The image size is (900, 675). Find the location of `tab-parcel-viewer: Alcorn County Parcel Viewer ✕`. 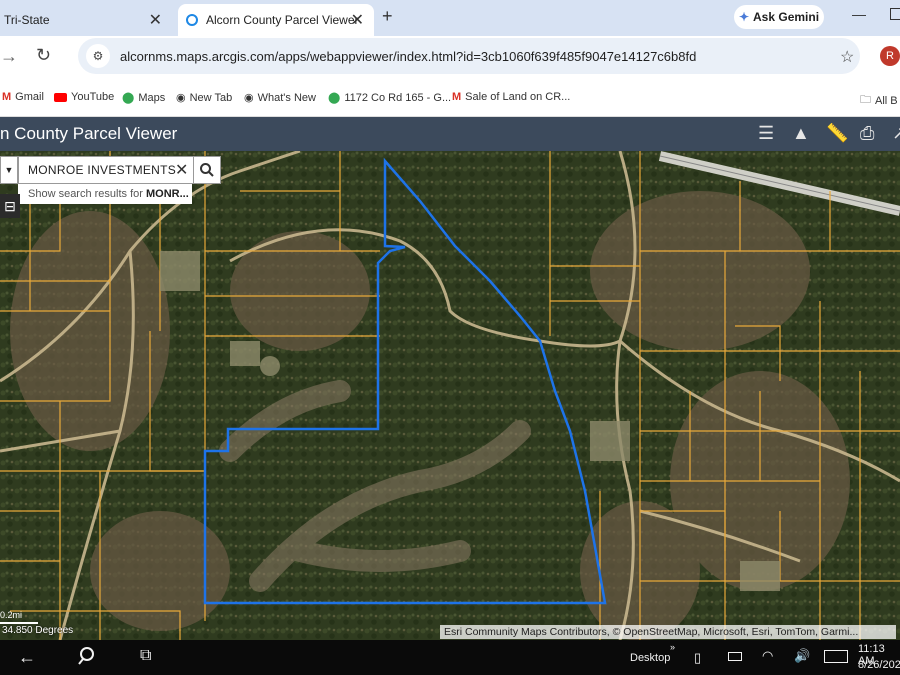

tab-parcel-viewer: Alcorn County Parcel Viewer ✕ is located at coordinates (276, 20).